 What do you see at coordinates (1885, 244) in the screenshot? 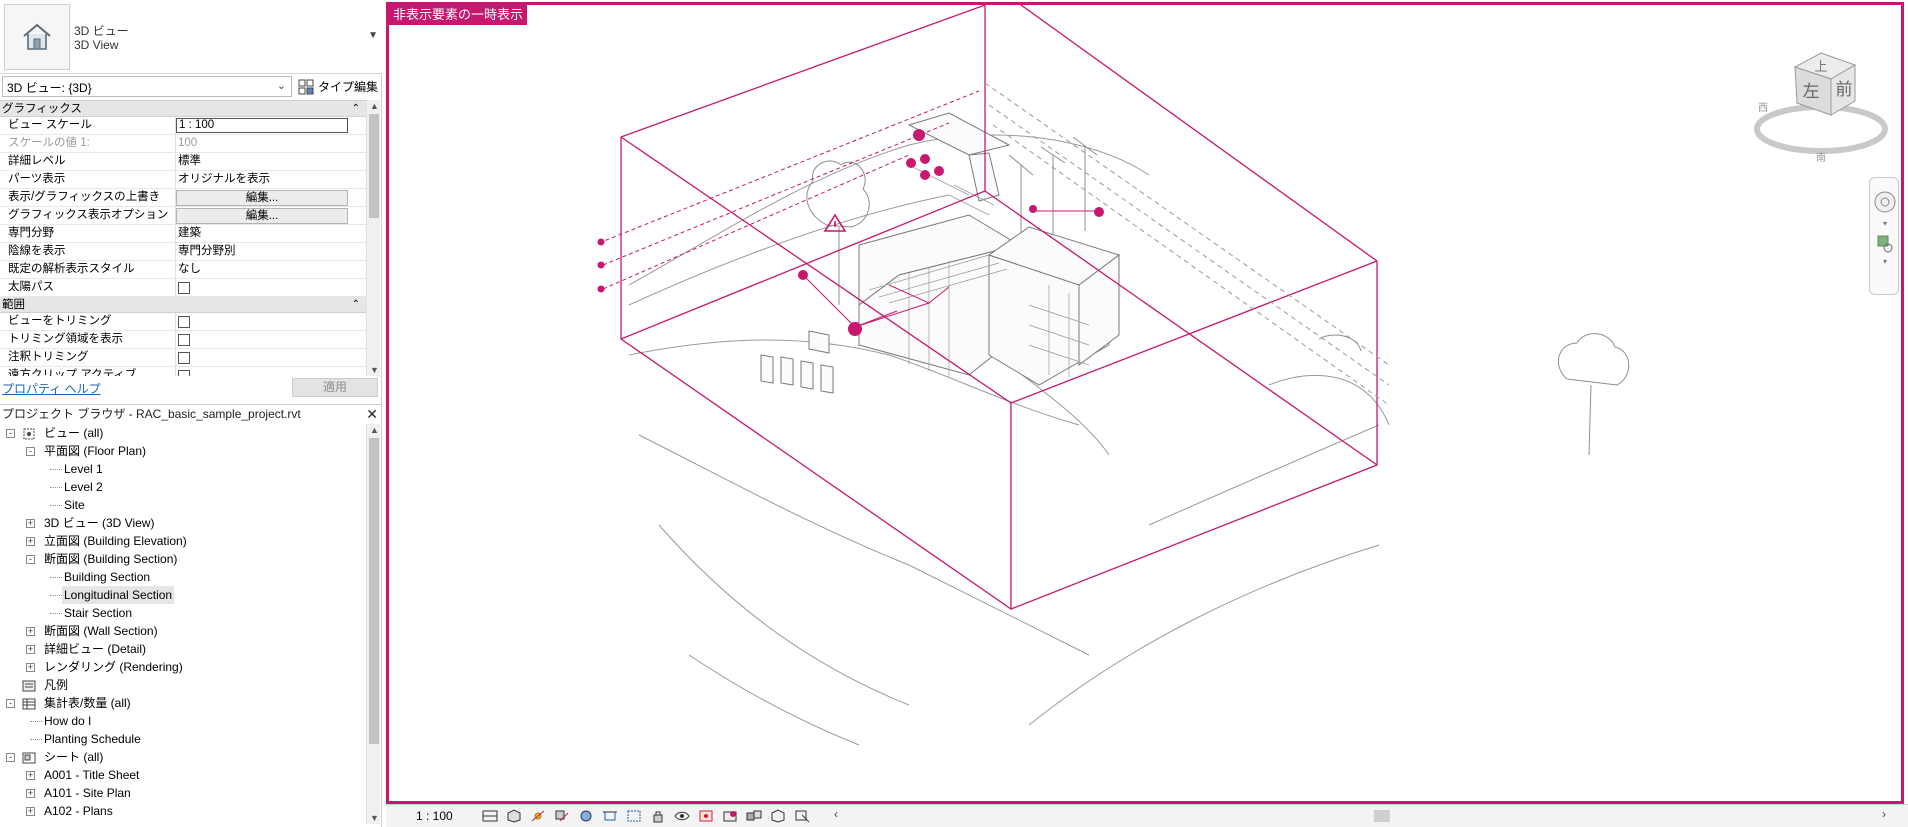
I see `zoom-region-icon` at bounding box center [1885, 244].